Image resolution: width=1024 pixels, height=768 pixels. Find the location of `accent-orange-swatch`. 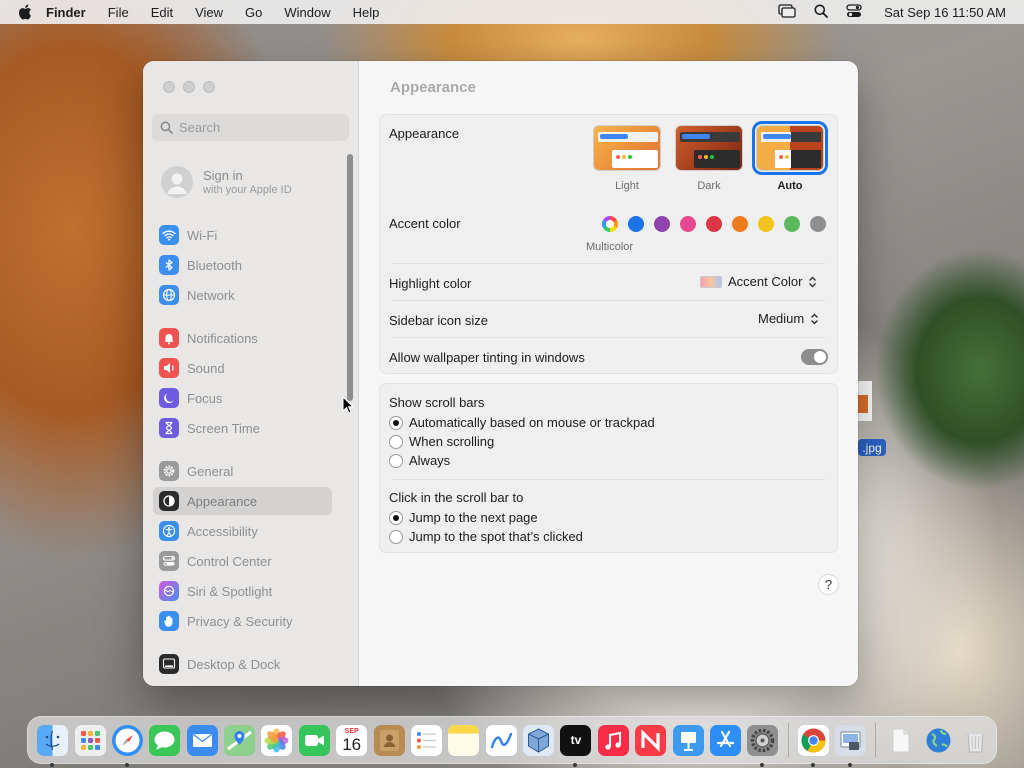

accent-orange-swatch is located at coordinates (740, 224).